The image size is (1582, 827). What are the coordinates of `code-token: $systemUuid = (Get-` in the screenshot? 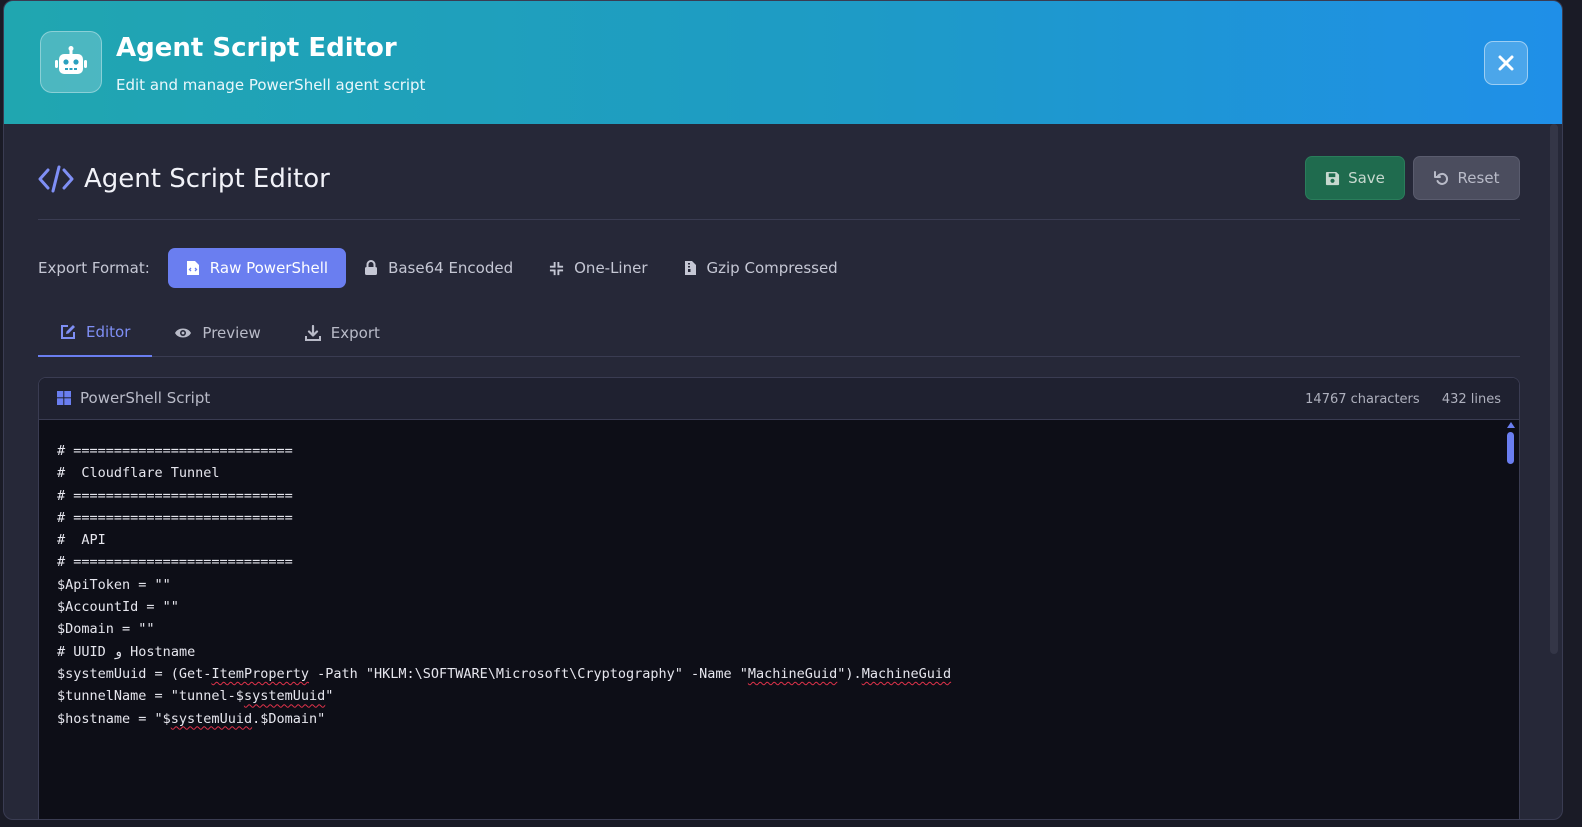 It's located at (134, 673).